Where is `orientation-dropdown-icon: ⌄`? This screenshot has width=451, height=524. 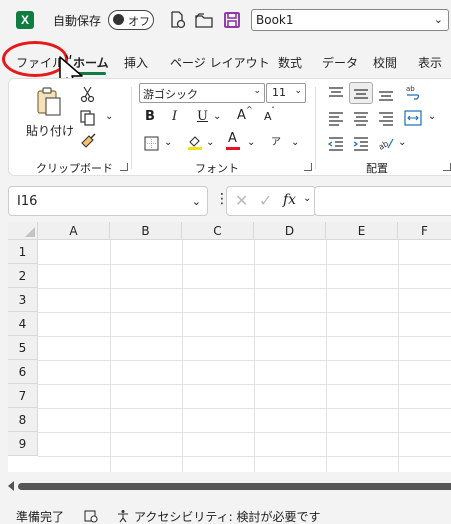 orientation-dropdown-icon: ⌄ is located at coordinates (402, 142).